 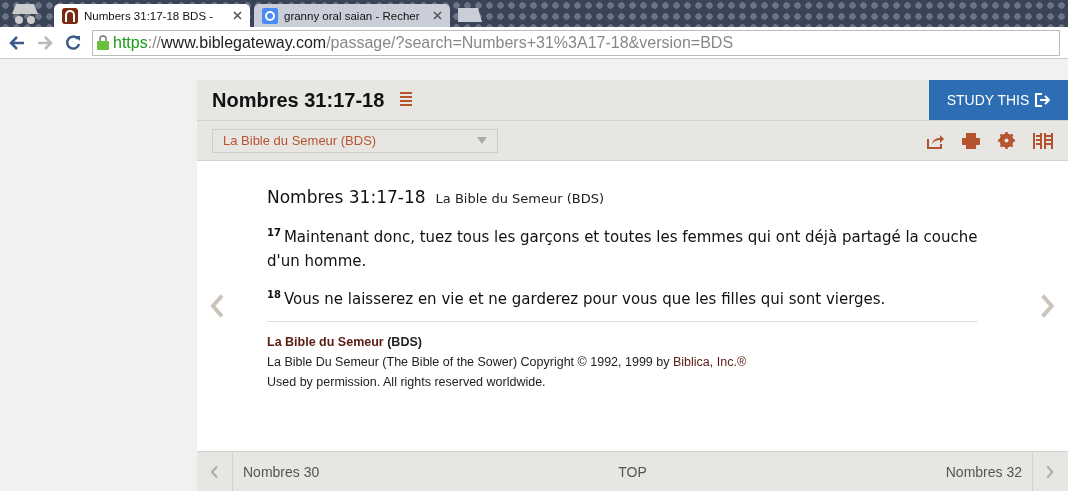 I want to click on browser-tab: Numbers 31:17-18 BDS -, so click(x=152, y=15).